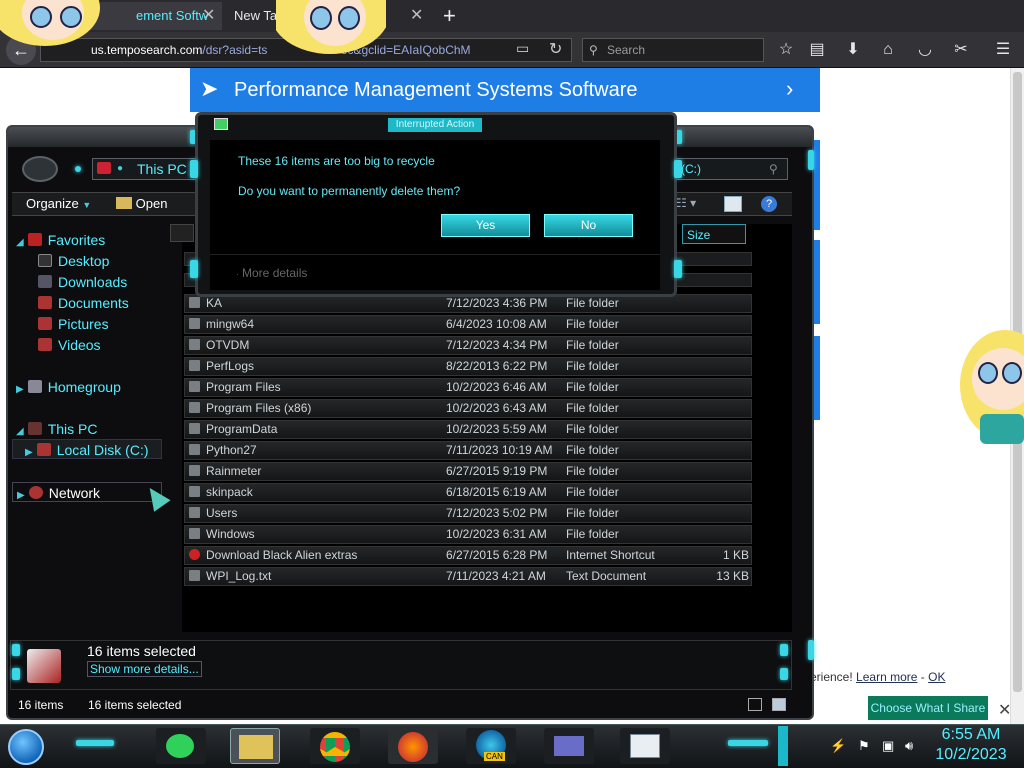 Image resolution: width=1024 pixels, height=768 pixels. Describe the element at coordinates (971, 735) in the screenshot. I see `clock-time: 6:55 AM` at that location.